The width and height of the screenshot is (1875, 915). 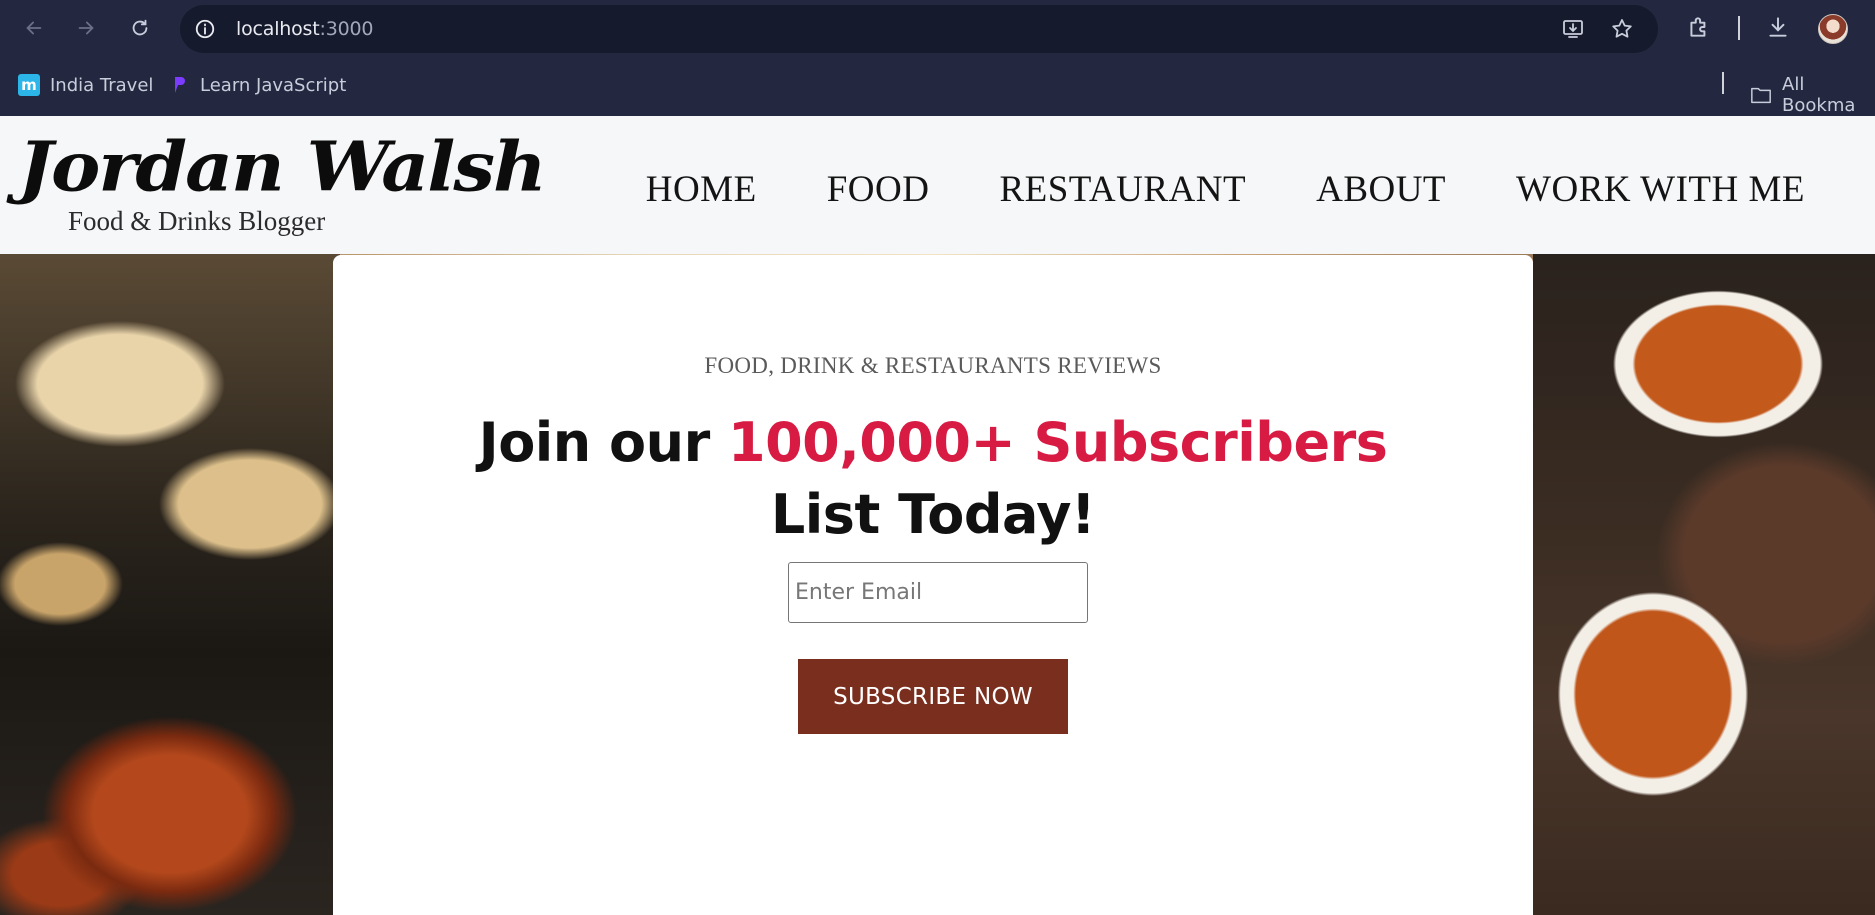 I want to click on nav-work-with-me: WORK WITH ME, so click(x=1660, y=189).